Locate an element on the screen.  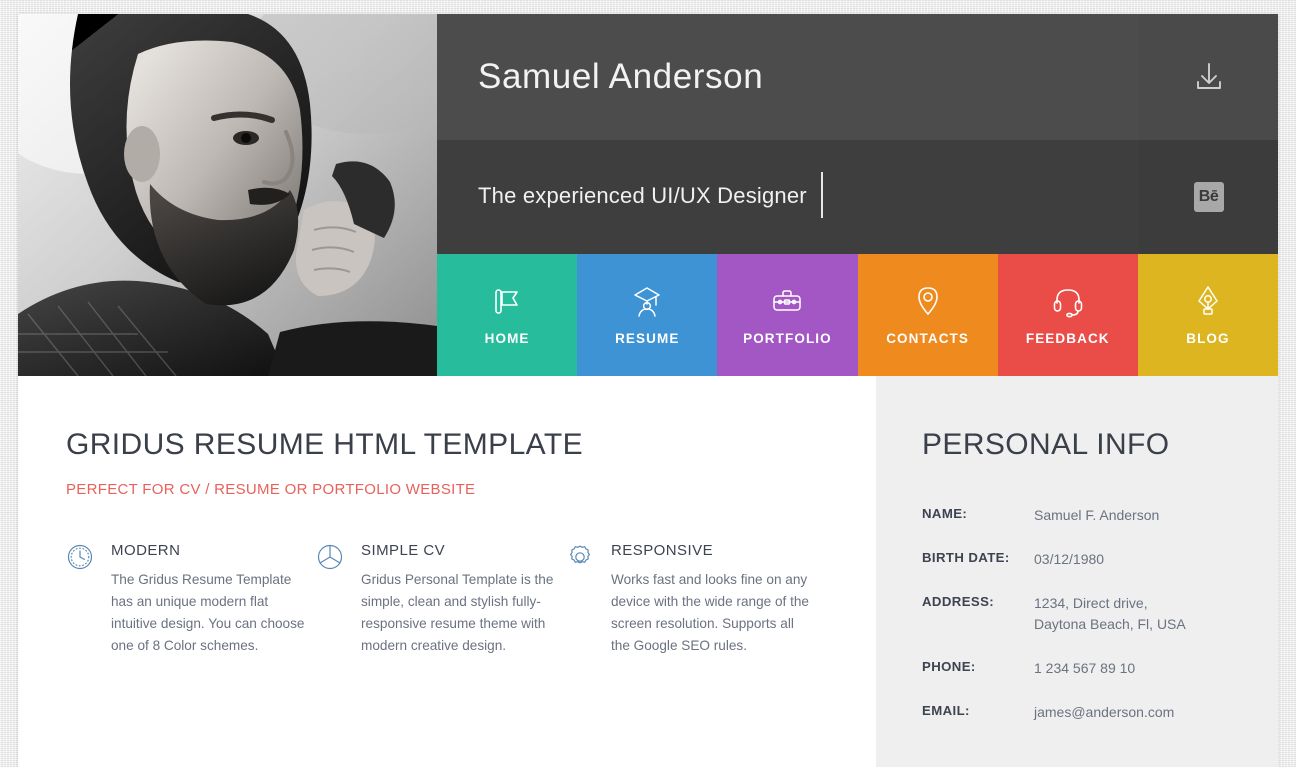
typing-caret is located at coordinates (821, 195).